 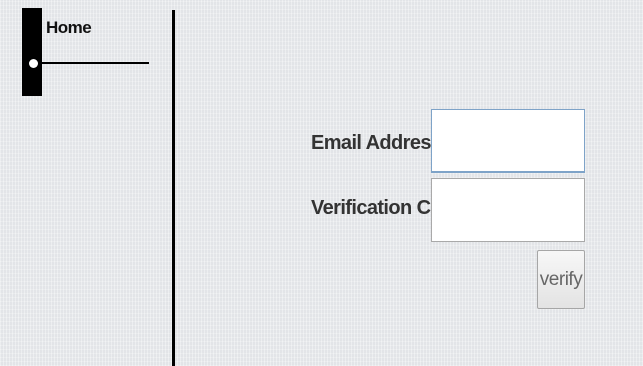 What do you see at coordinates (508, 210) in the screenshot?
I see `verification-code-field` at bounding box center [508, 210].